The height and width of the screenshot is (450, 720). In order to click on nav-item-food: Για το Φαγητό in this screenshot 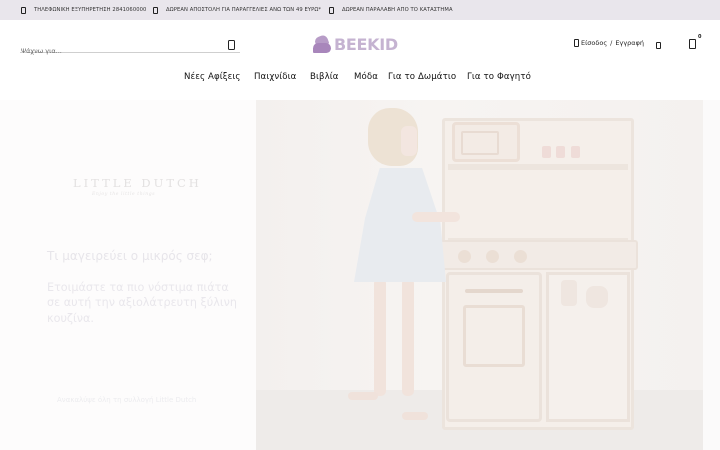, I will do `click(499, 77)`.